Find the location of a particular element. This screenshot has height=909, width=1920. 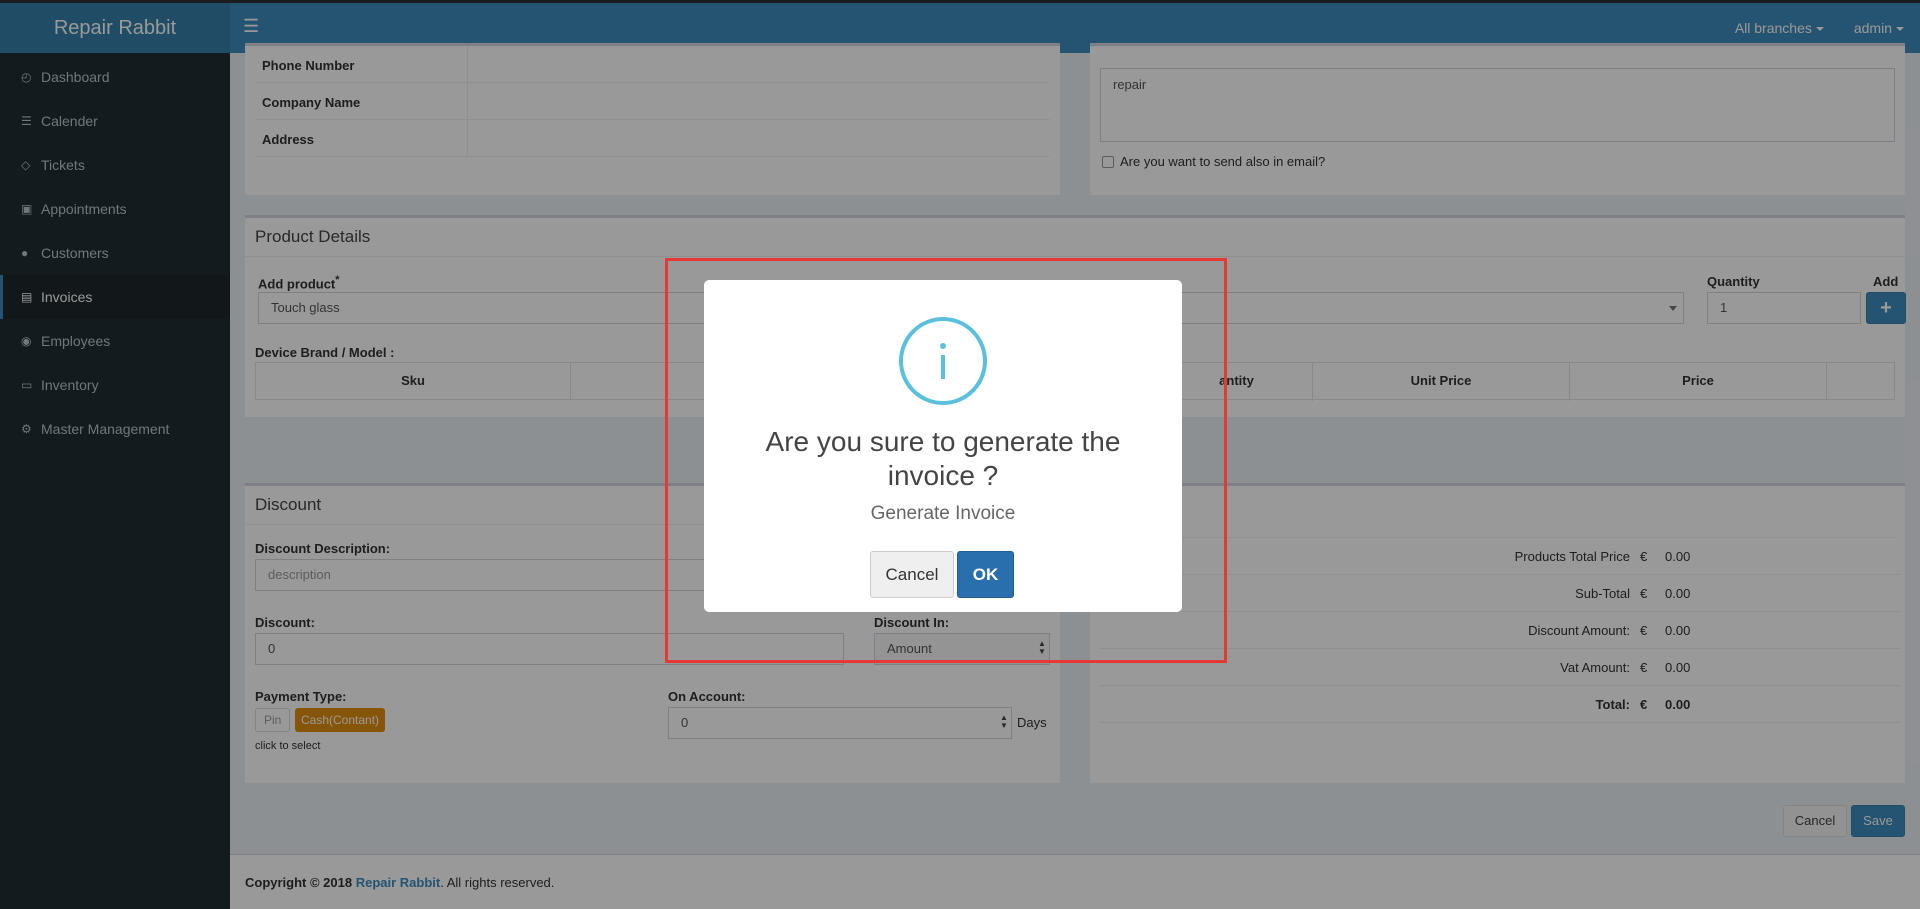

highlight-box is located at coordinates (946, 460).